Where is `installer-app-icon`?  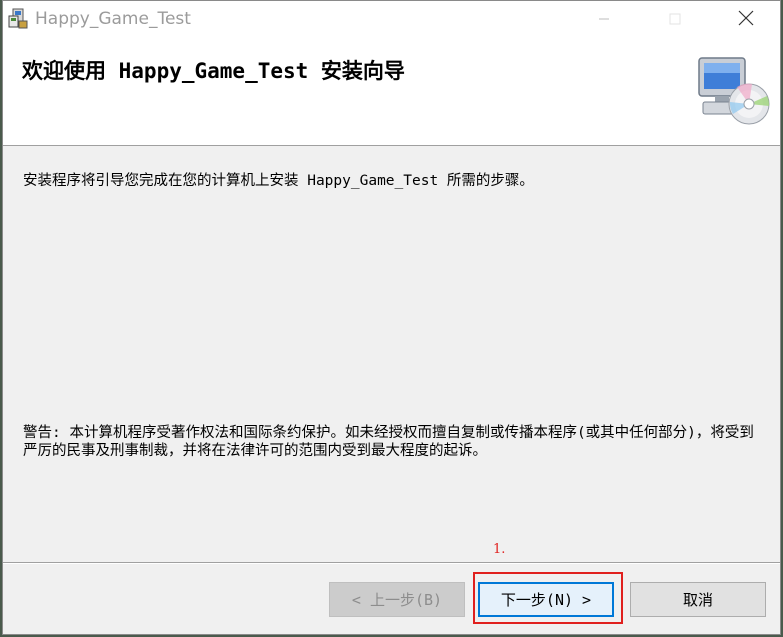 installer-app-icon is located at coordinates (18, 19).